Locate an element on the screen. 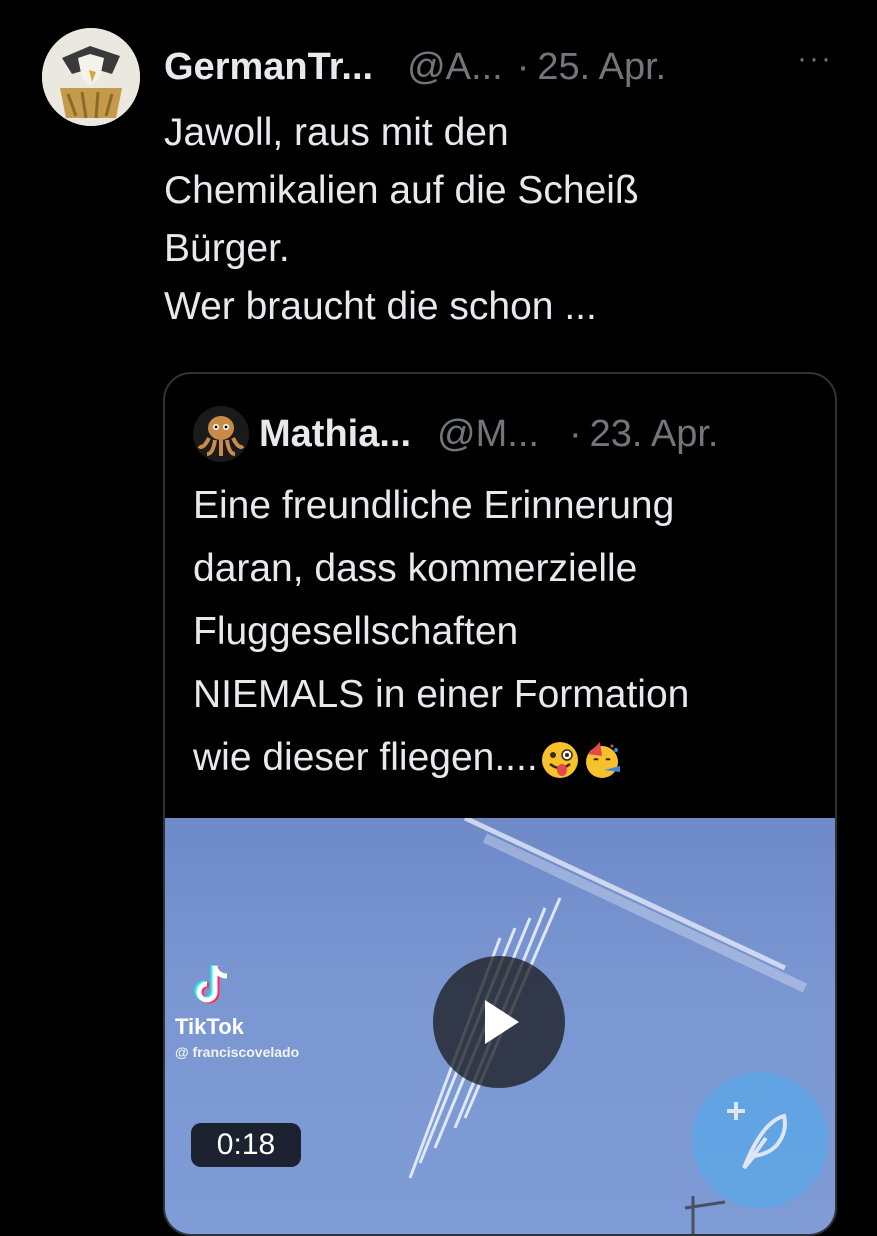 The image size is (877, 1236). quoted-avatar is located at coordinates (221, 434).